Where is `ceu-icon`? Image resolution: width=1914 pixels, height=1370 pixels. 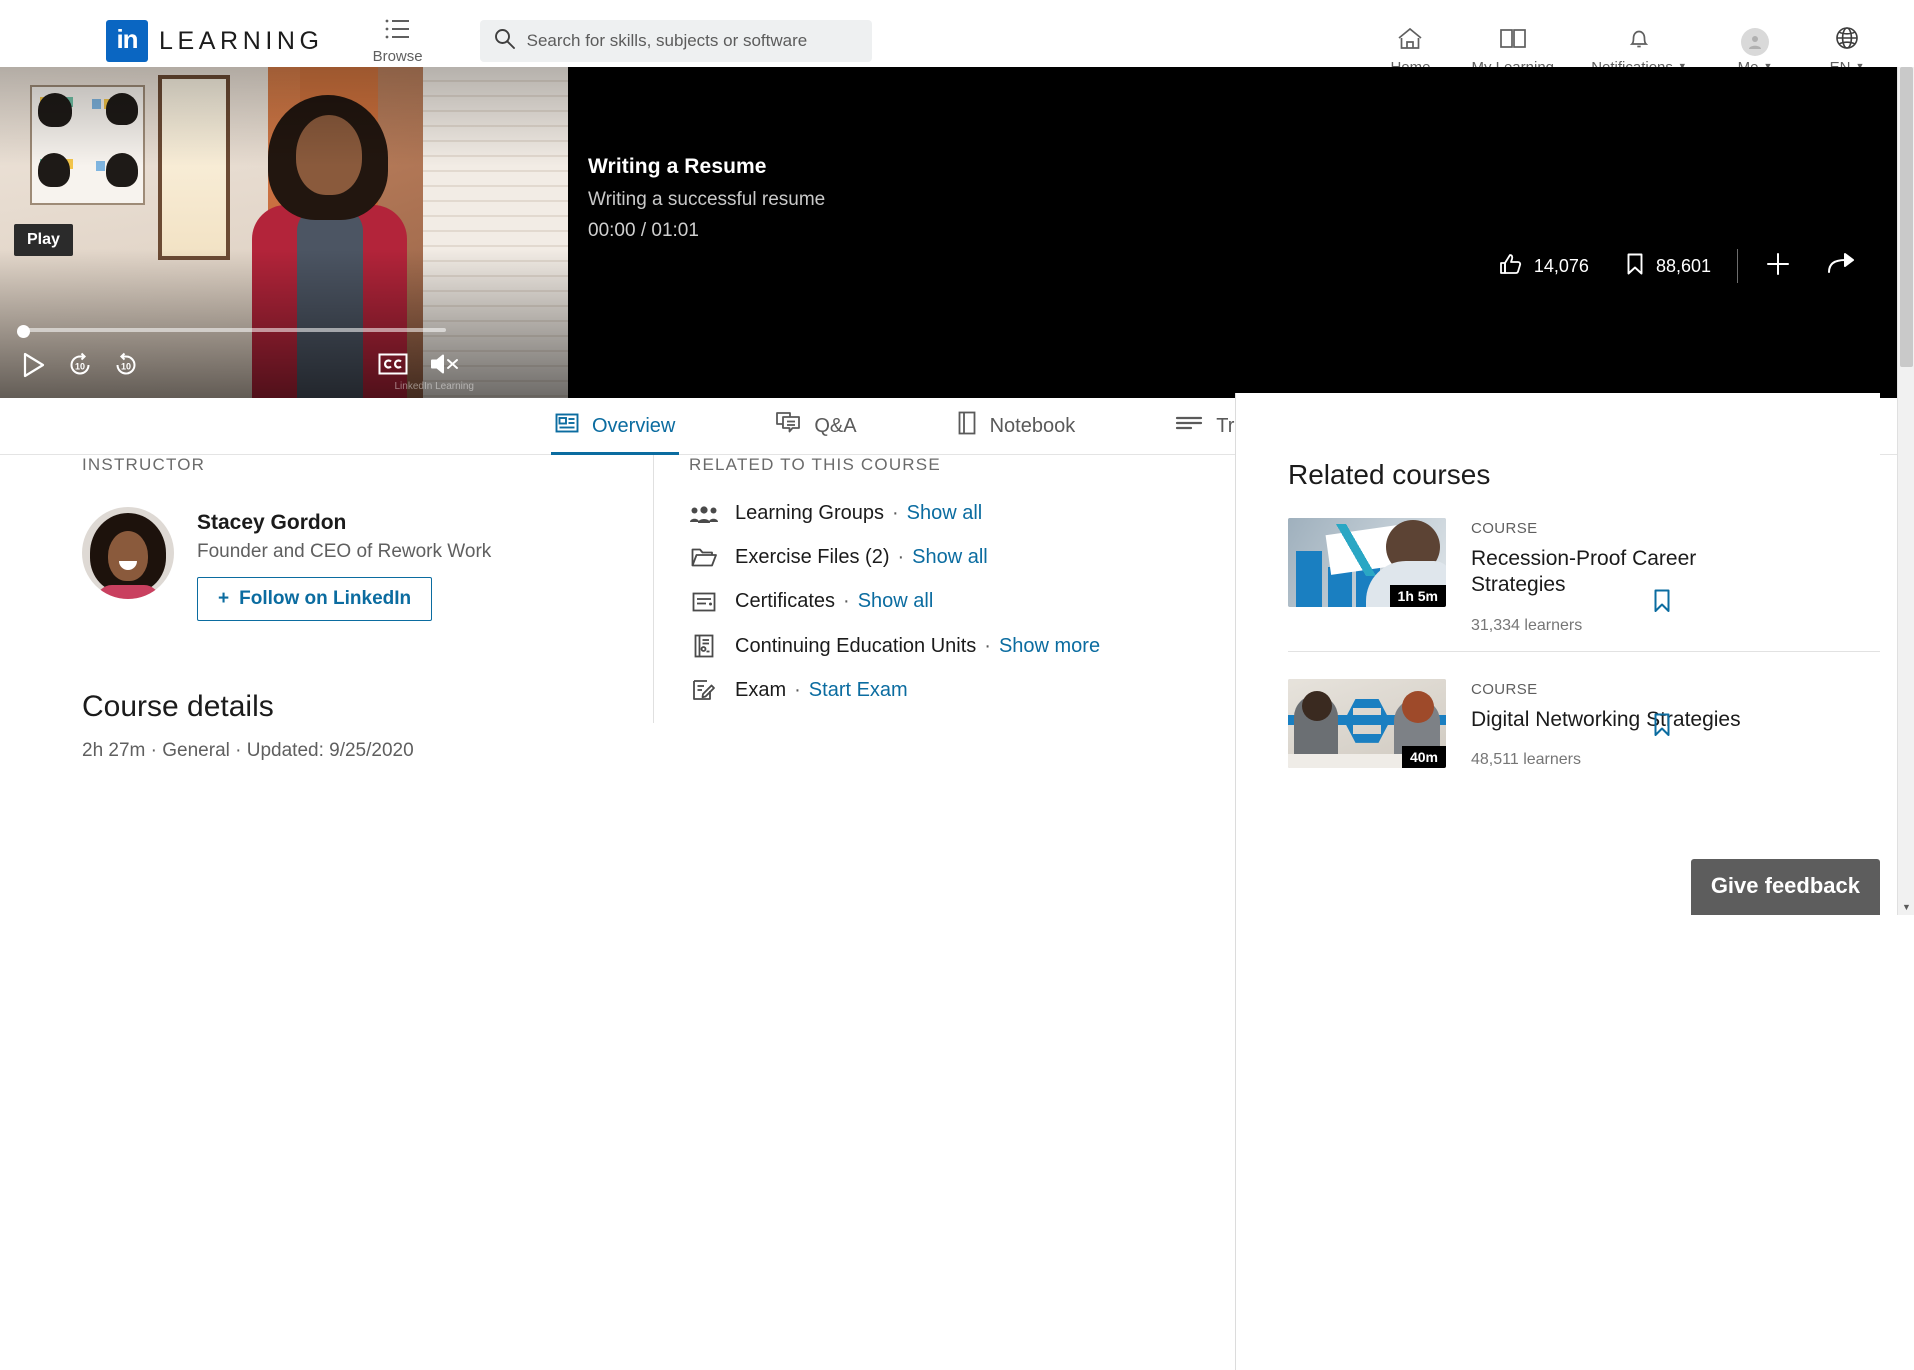 ceu-icon is located at coordinates (704, 646).